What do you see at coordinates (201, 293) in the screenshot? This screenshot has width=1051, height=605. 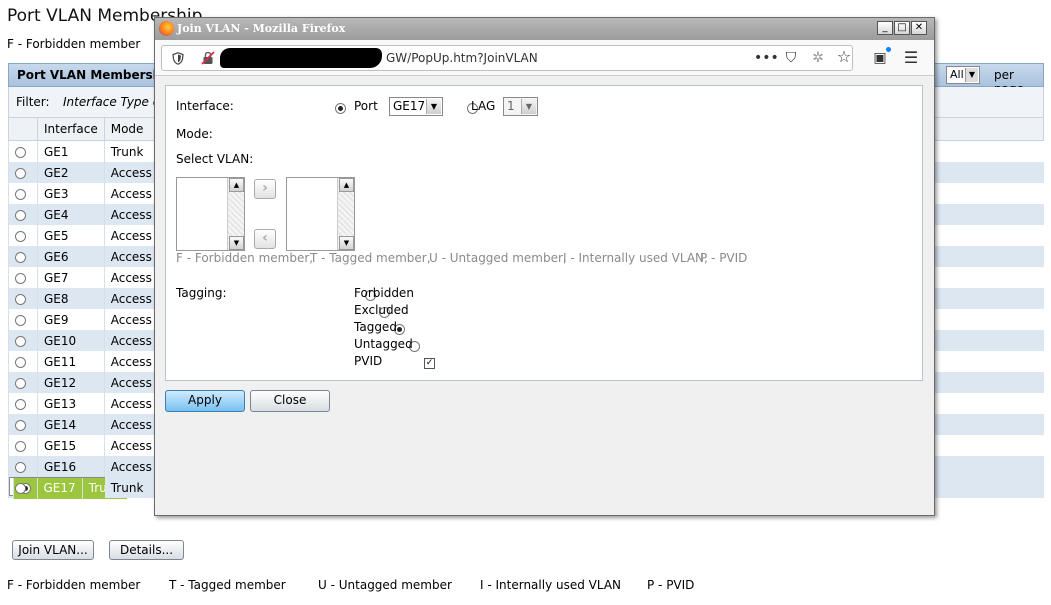 I see `tagging-label: Tagging:` at bounding box center [201, 293].